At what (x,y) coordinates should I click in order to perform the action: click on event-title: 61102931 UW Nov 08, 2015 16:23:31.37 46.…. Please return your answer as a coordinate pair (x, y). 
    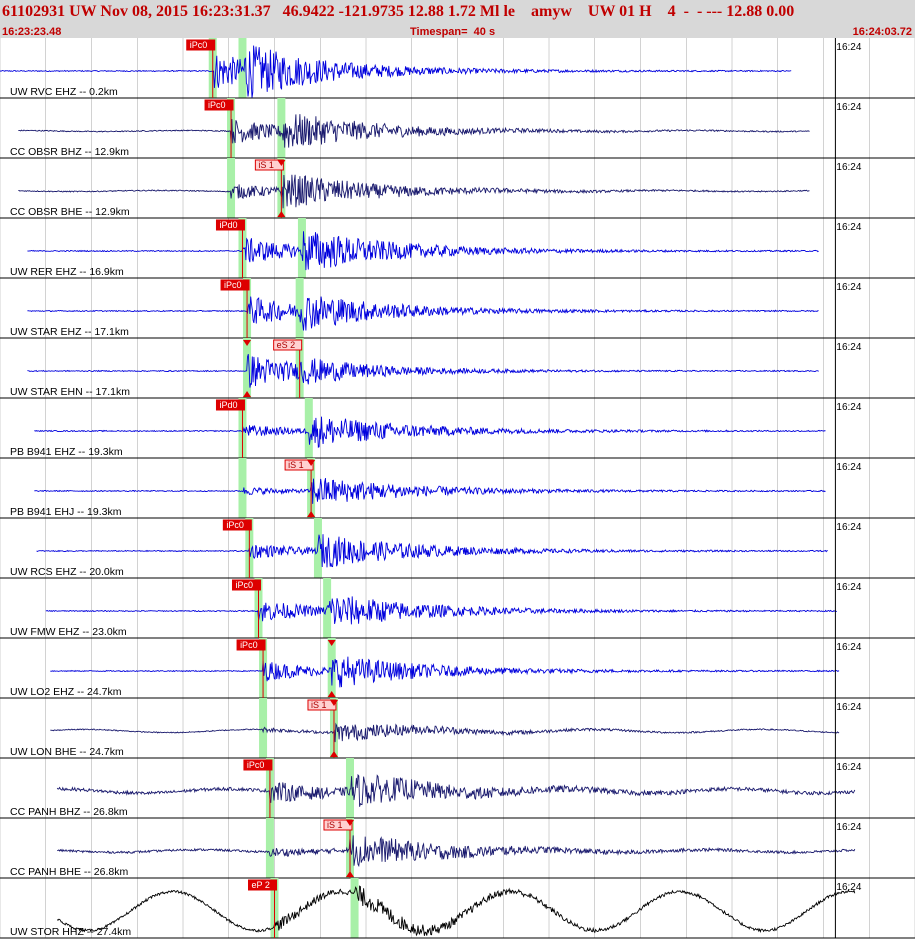
    Looking at the image, I should click on (398, 11).